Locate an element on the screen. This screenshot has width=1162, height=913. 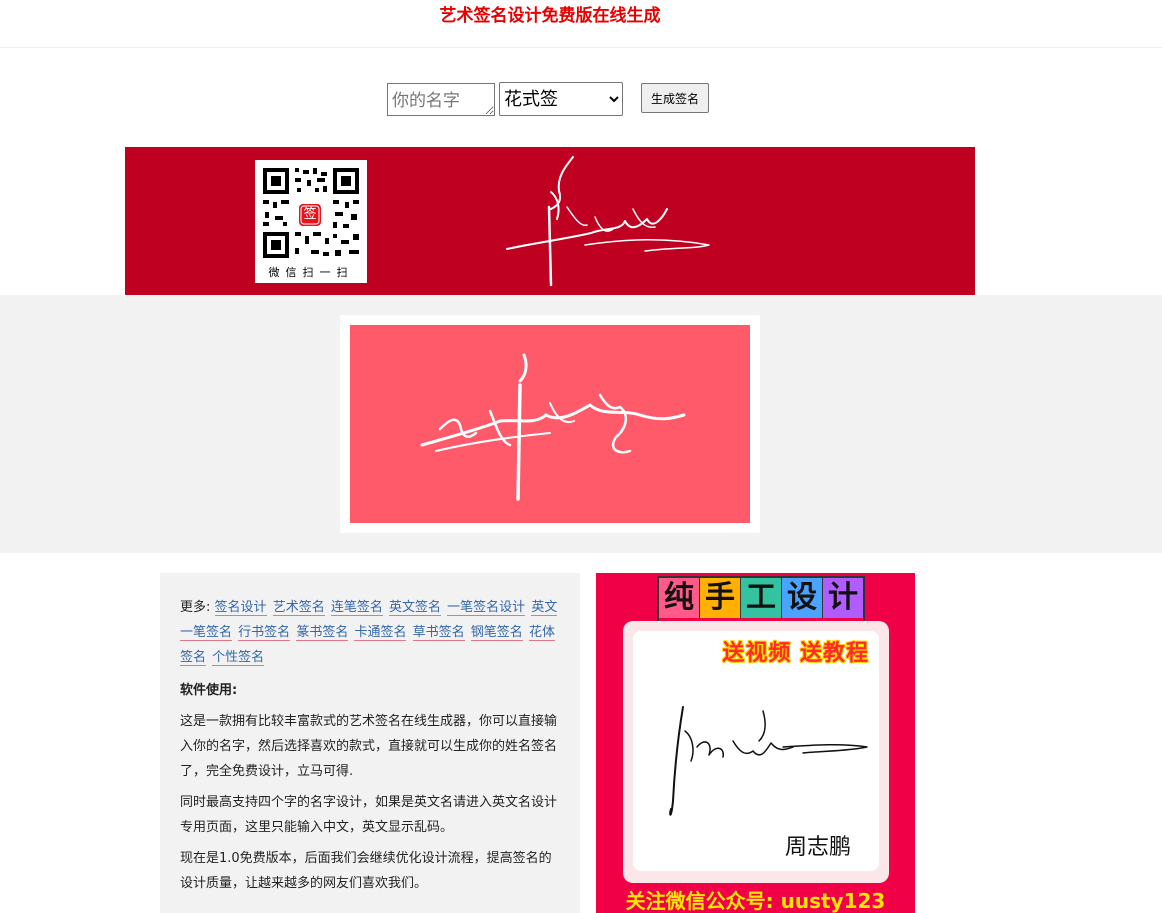
generate-signature-button: 生成签名 is located at coordinates (675, 98).